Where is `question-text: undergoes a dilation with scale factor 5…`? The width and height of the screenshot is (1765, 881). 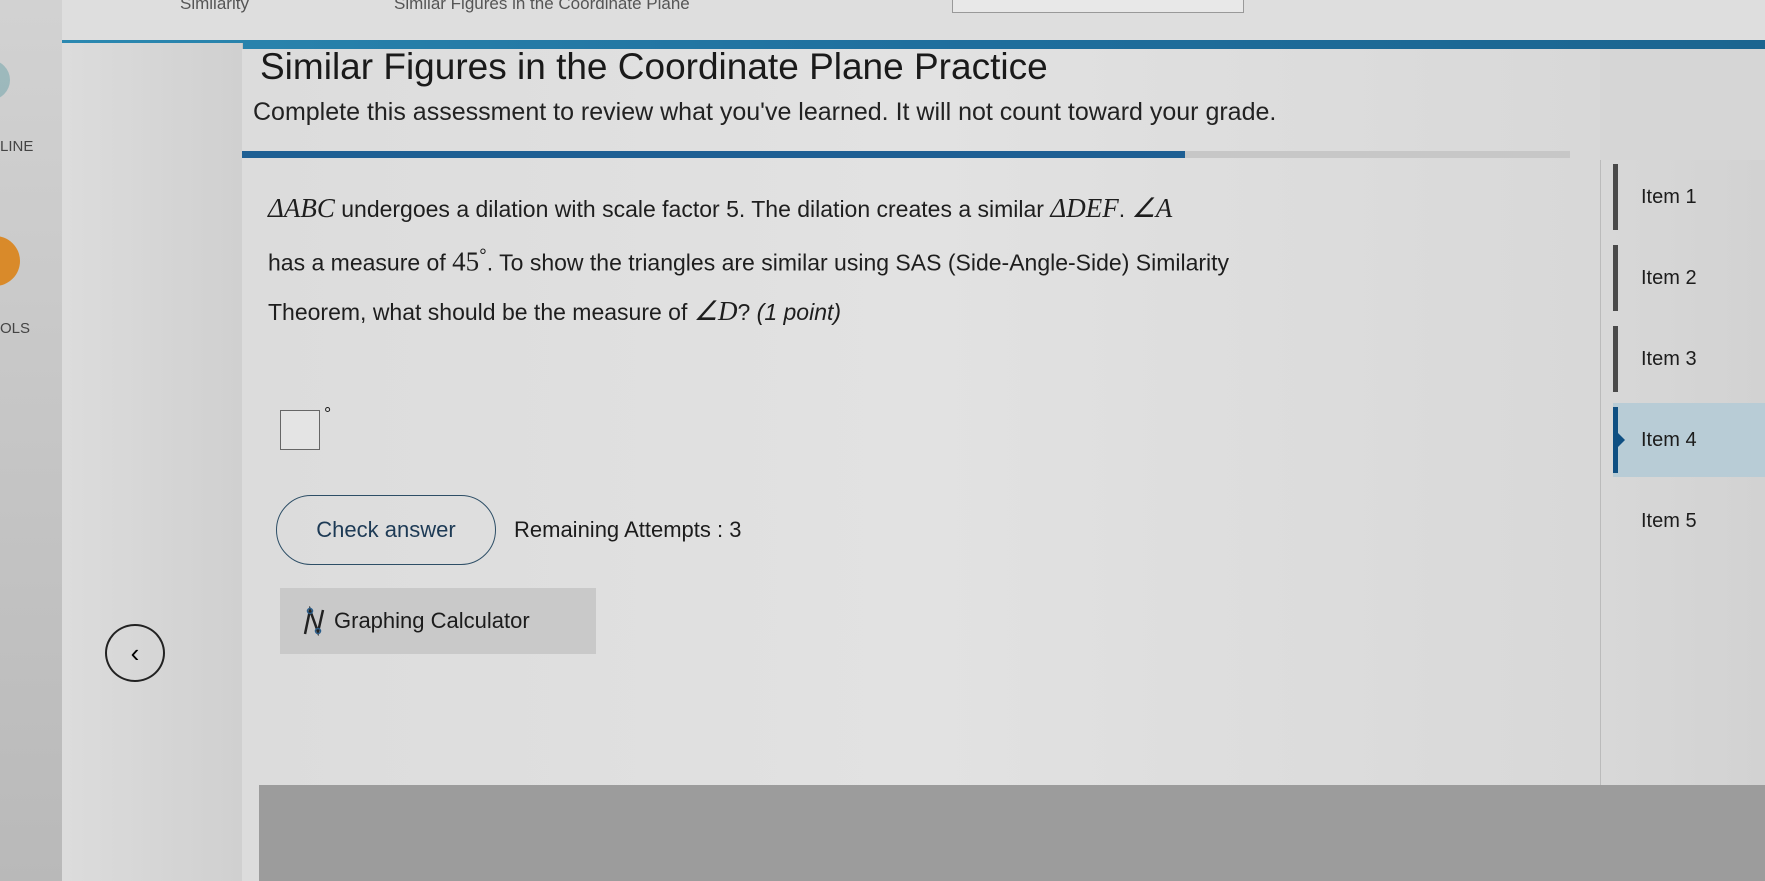
question-text: undergoes a dilation with scale factor 5… is located at coordinates (692, 209).